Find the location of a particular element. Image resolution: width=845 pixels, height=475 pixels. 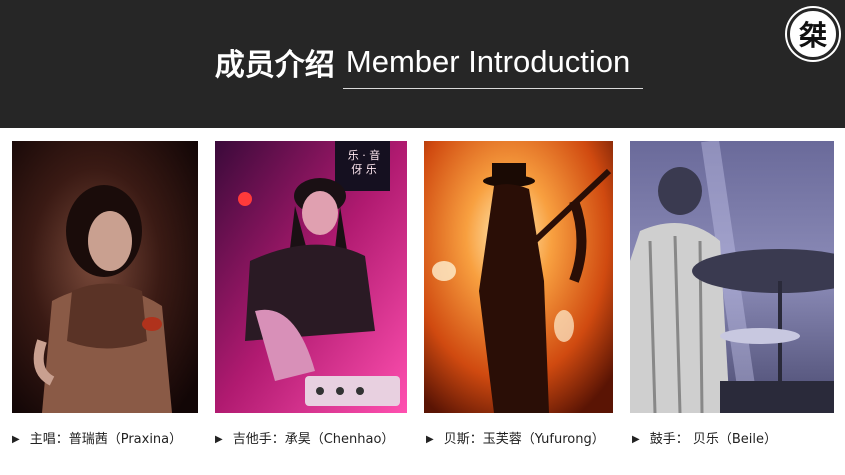

member-caption-drummer: ▶ 鼓手： 贝乐（Beile） is located at coordinates (704, 437).